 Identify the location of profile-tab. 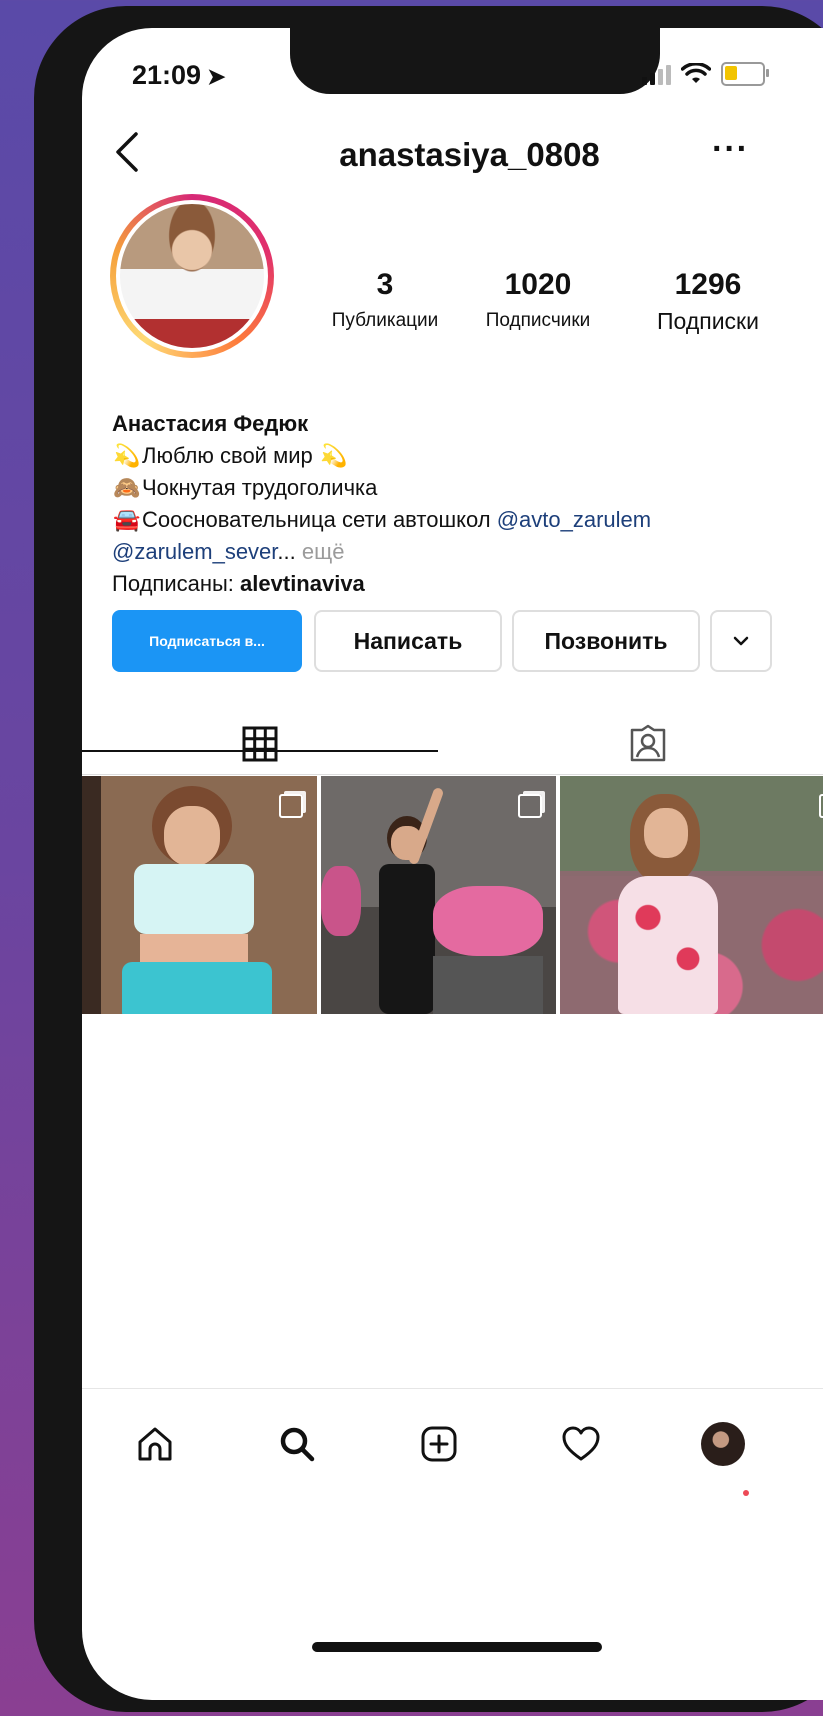
(723, 1444).